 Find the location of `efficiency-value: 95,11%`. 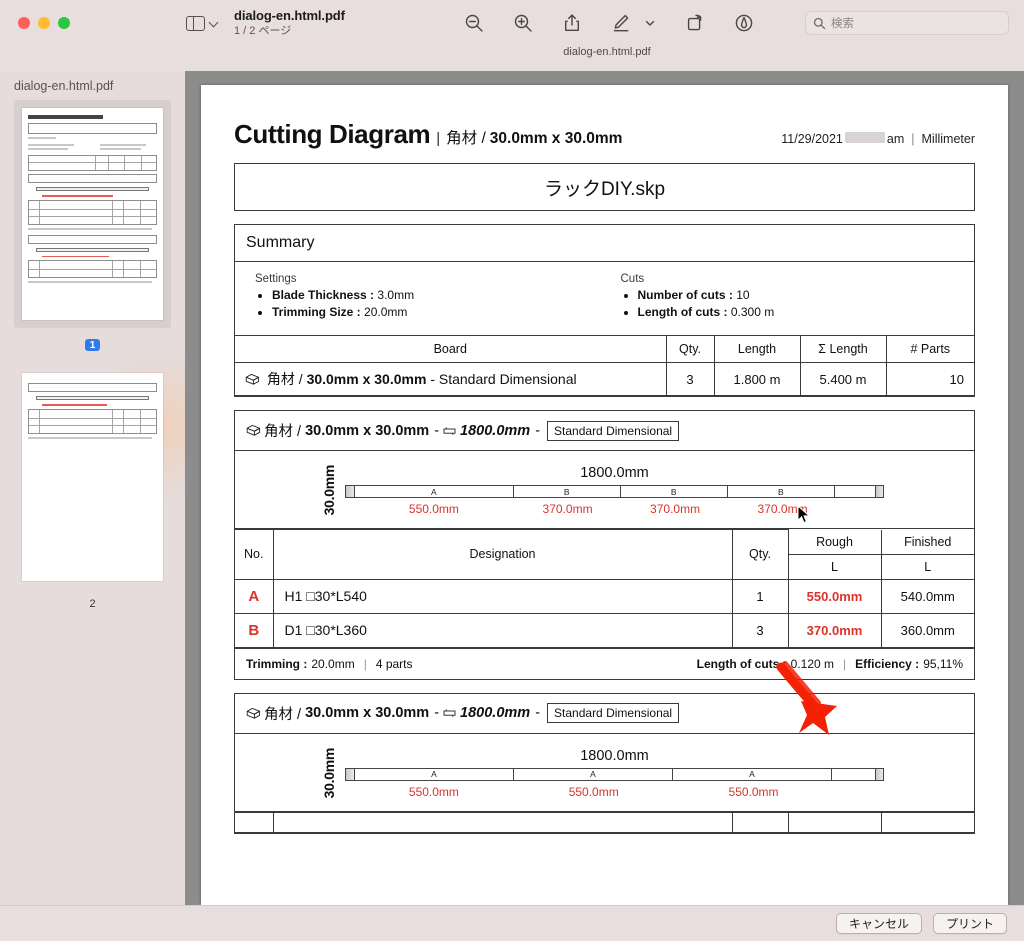

efficiency-value: 95,11% is located at coordinates (943, 663).